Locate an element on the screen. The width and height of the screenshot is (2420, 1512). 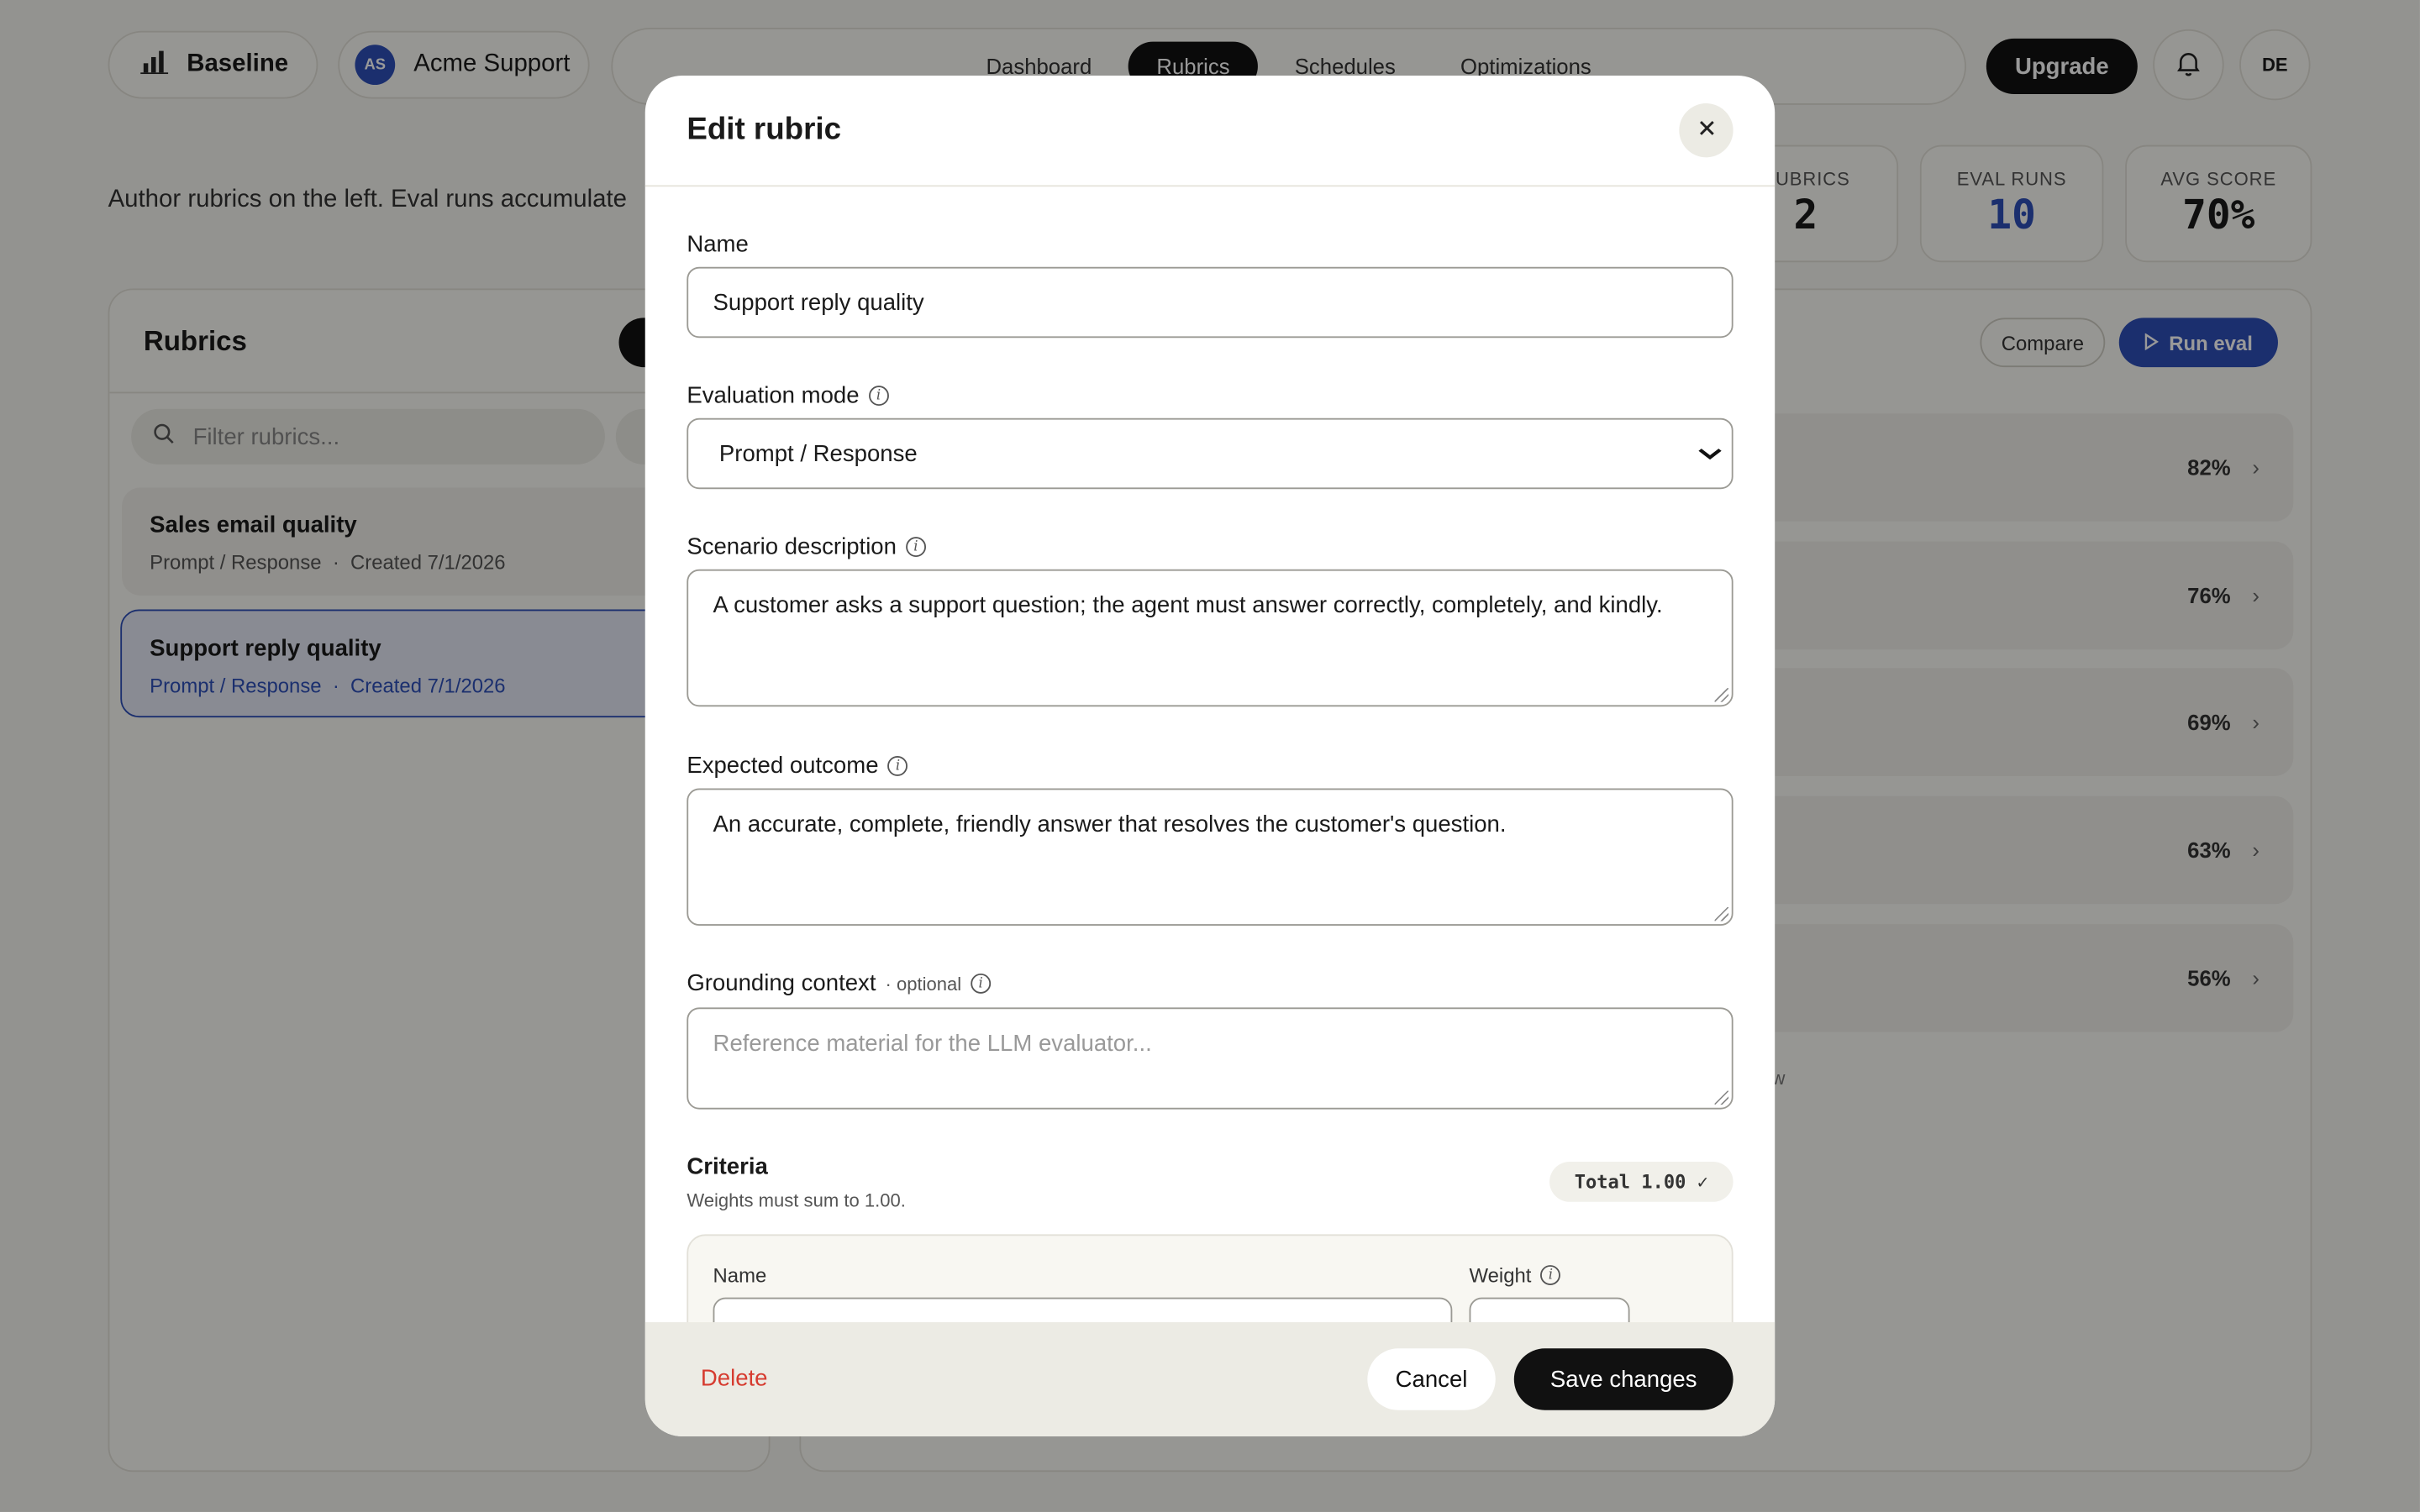
close-icon is located at coordinates (1706, 130).